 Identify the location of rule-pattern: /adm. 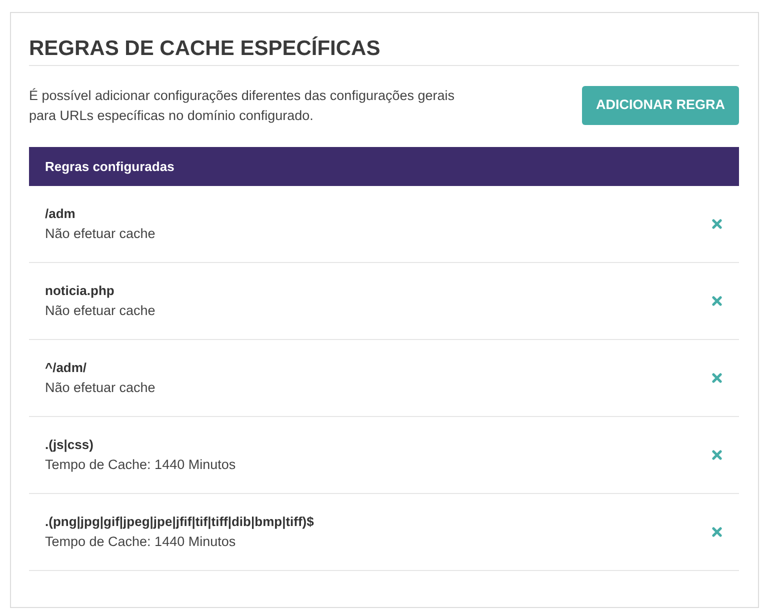
(60, 214).